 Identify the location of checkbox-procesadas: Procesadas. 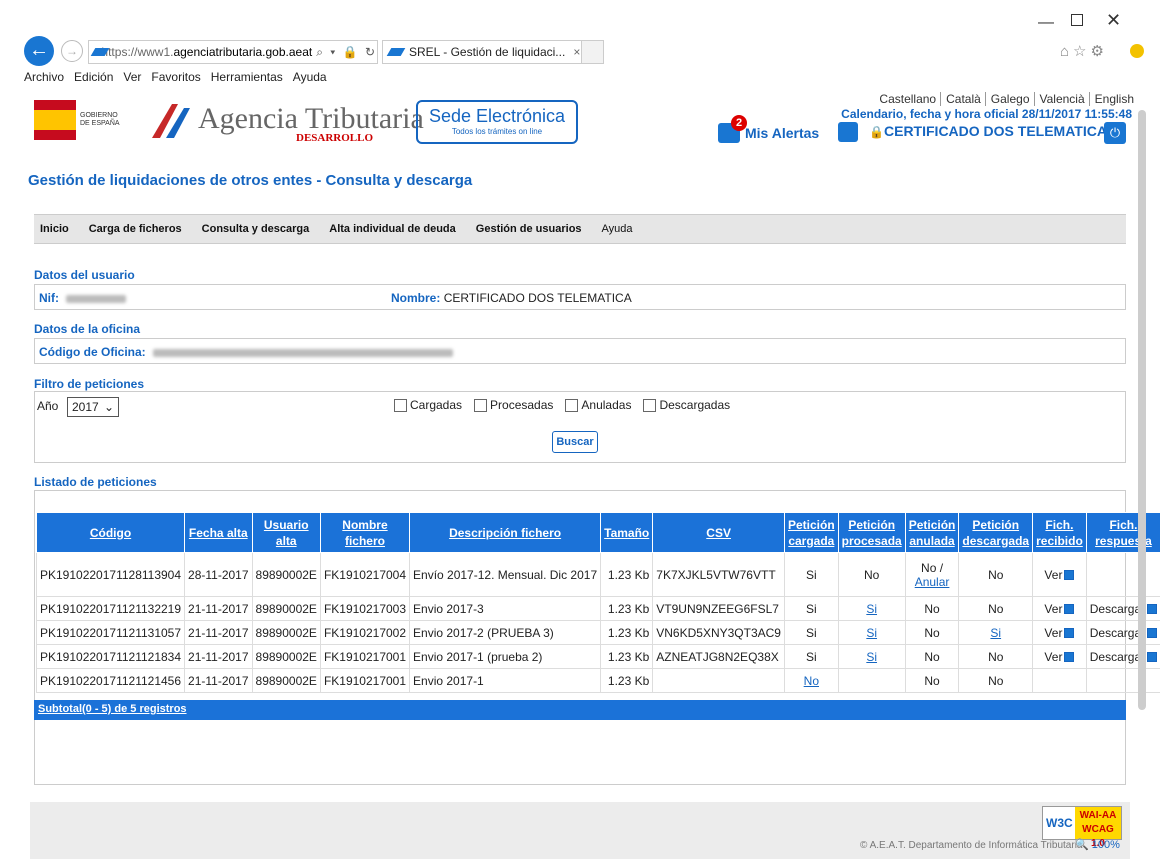
(513, 405).